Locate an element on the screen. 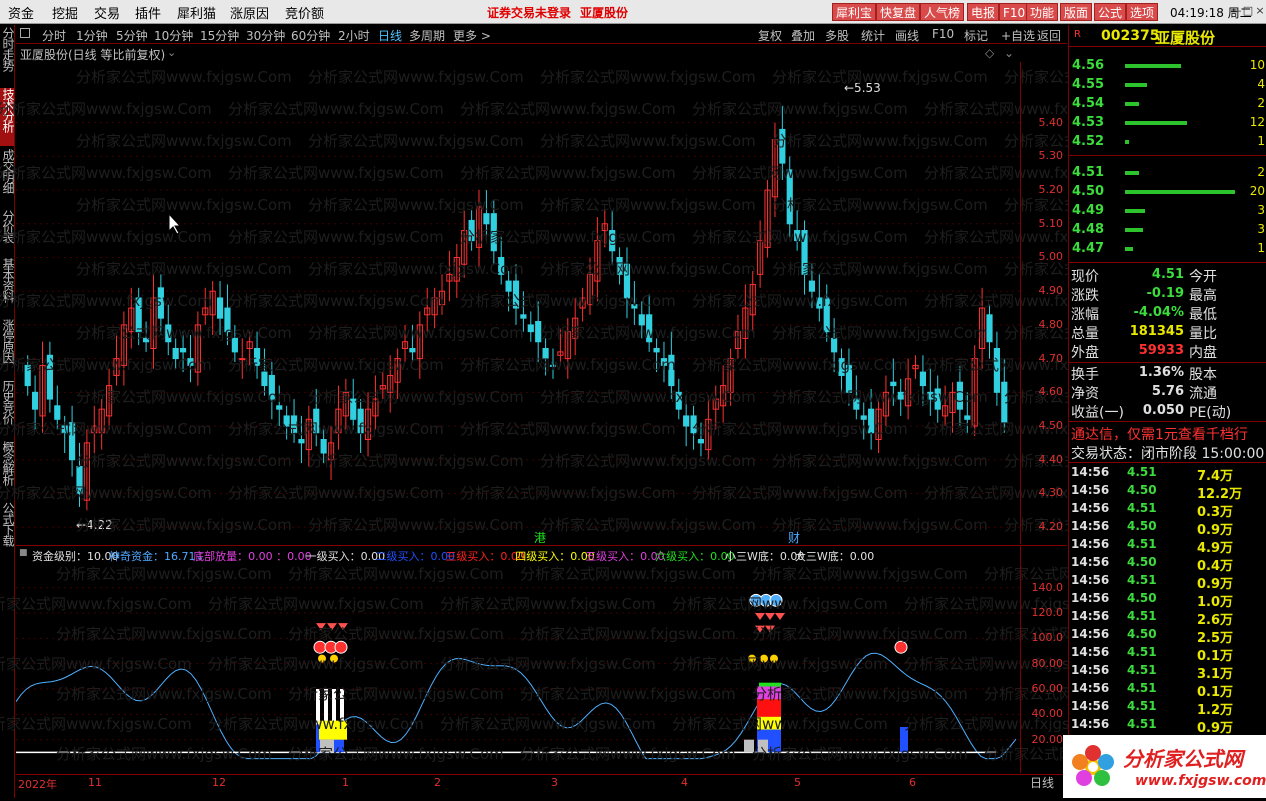 The width and height of the screenshot is (1266, 801). menu-item-6: 竞价额 is located at coordinates (304, 12).